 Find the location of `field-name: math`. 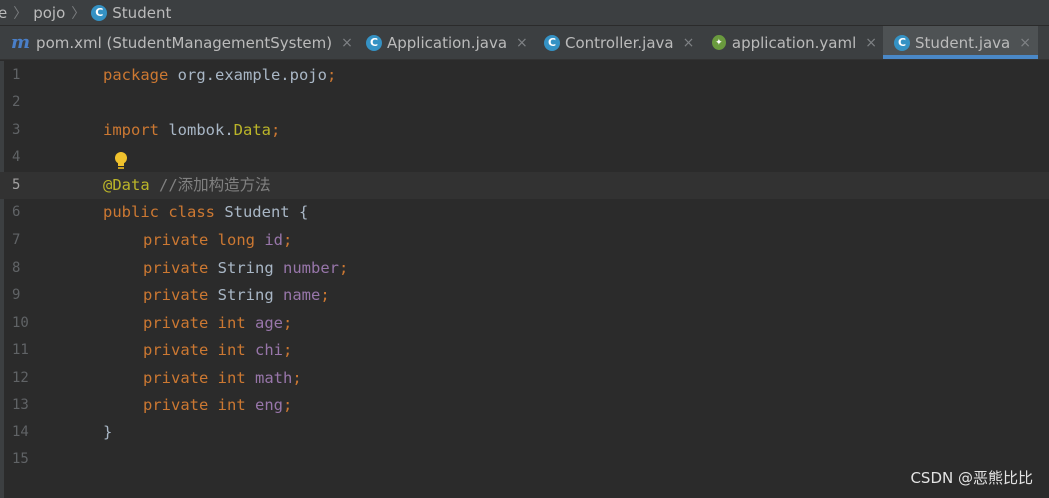

field-name: math is located at coordinates (274, 377).